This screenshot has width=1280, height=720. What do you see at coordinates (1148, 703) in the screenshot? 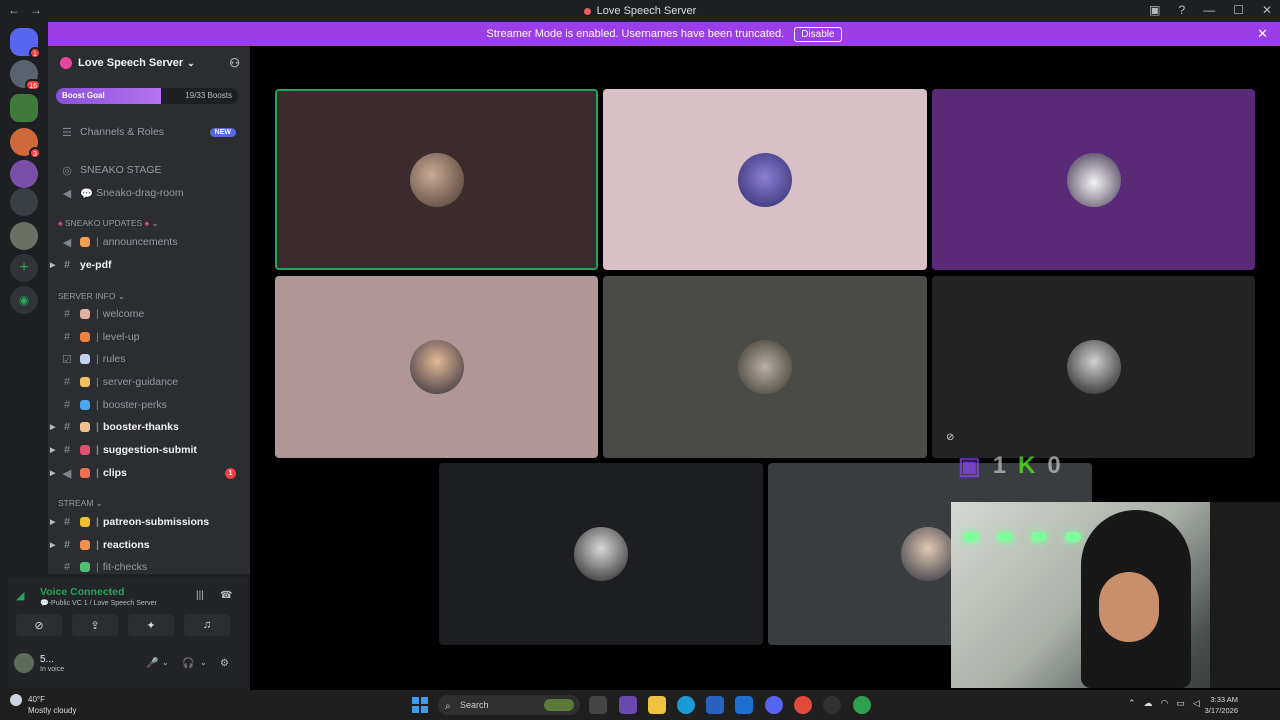
I see `onedrive-icon: ☁` at bounding box center [1148, 703].